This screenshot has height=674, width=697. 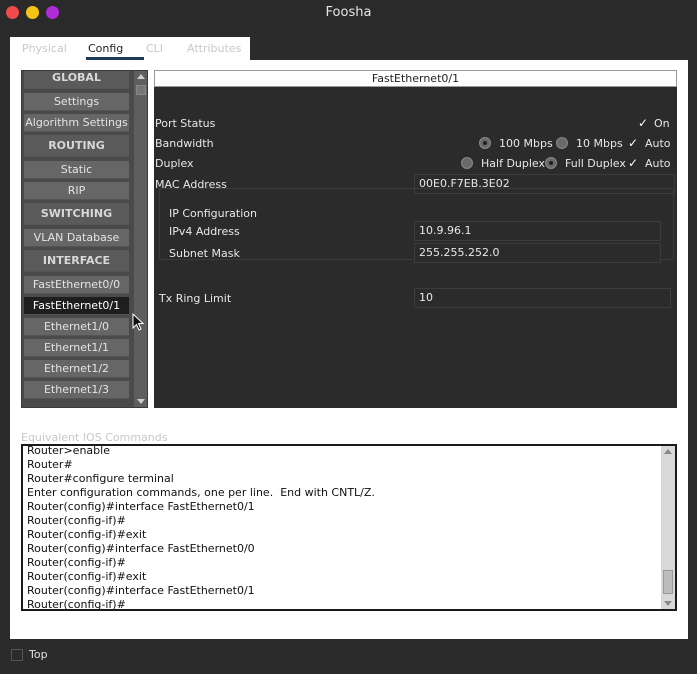 I want to click on bandwidth-100-label: 100 Mbps, so click(x=526, y=143).